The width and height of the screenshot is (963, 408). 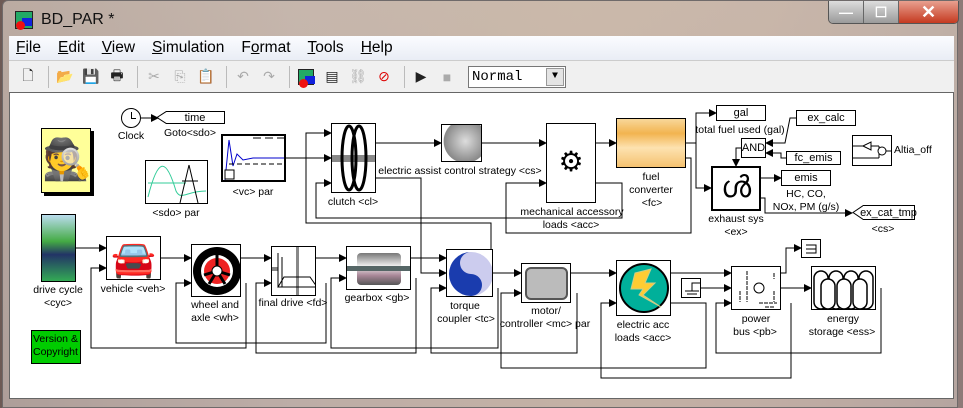 I want to click on ex-cat-tmp-block: ex_cat_tmp, so click(x=888, y=212).